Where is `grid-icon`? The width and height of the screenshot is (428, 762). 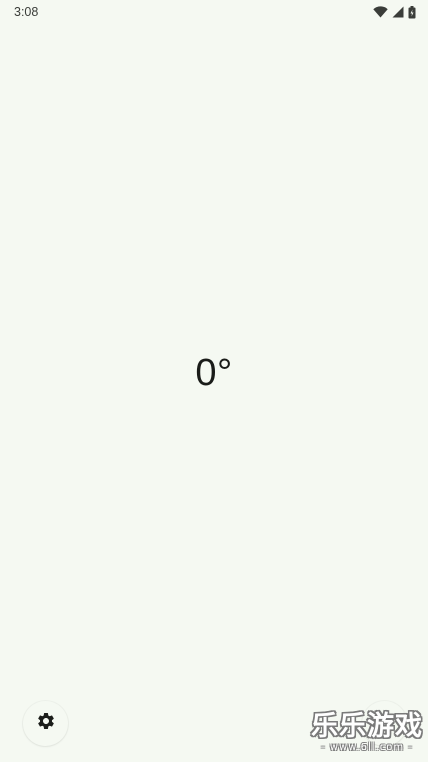 grid-icon is located at coordinates (385, 723).